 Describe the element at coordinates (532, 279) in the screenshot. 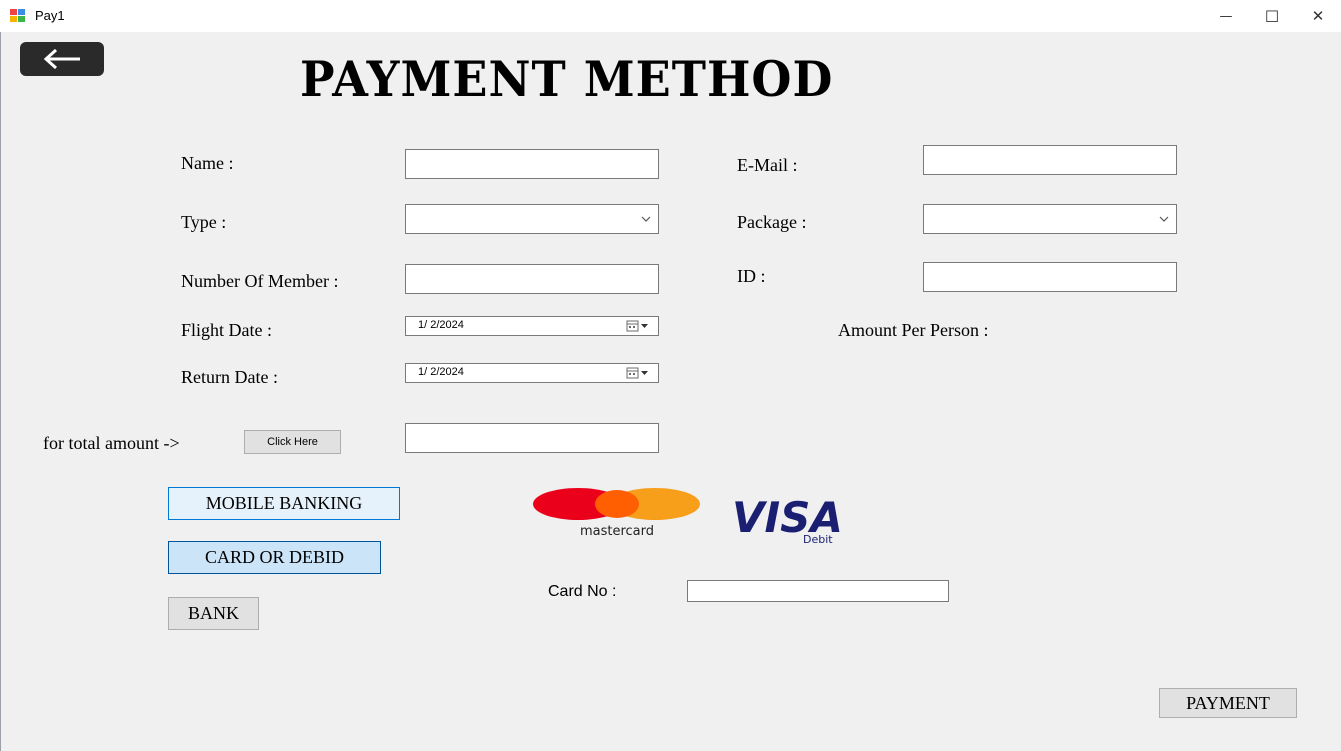

I see `members-input` at that location.